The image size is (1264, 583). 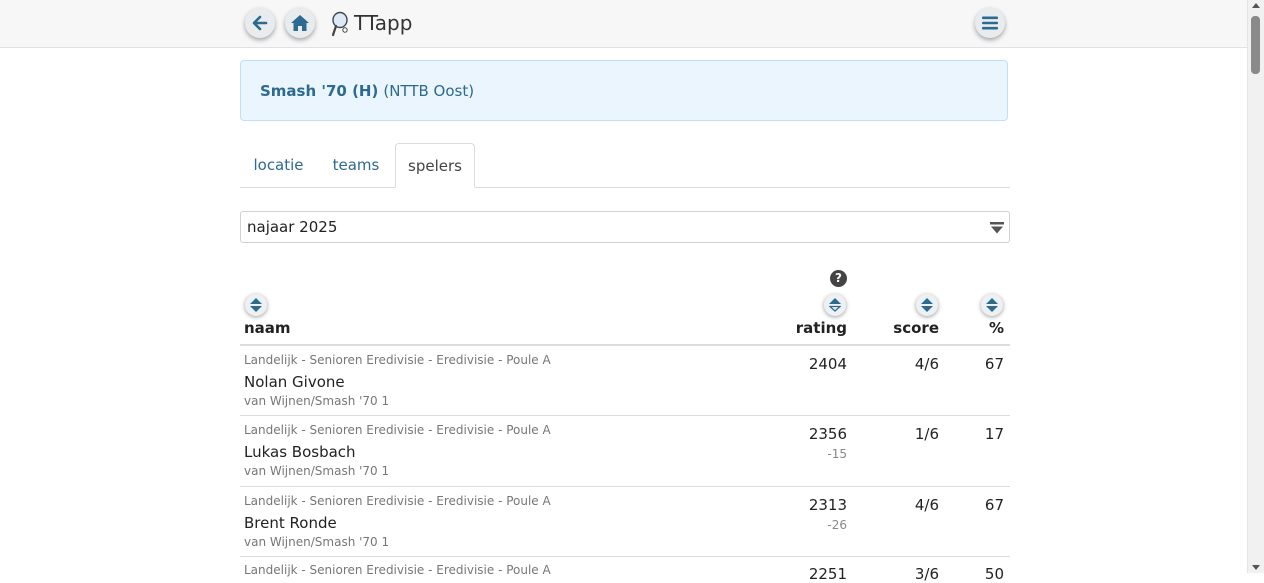 What do you see at coordinates (356, 165) in the screenshot?
I see `tab-teams: teams` at bounding box center [356, 165].